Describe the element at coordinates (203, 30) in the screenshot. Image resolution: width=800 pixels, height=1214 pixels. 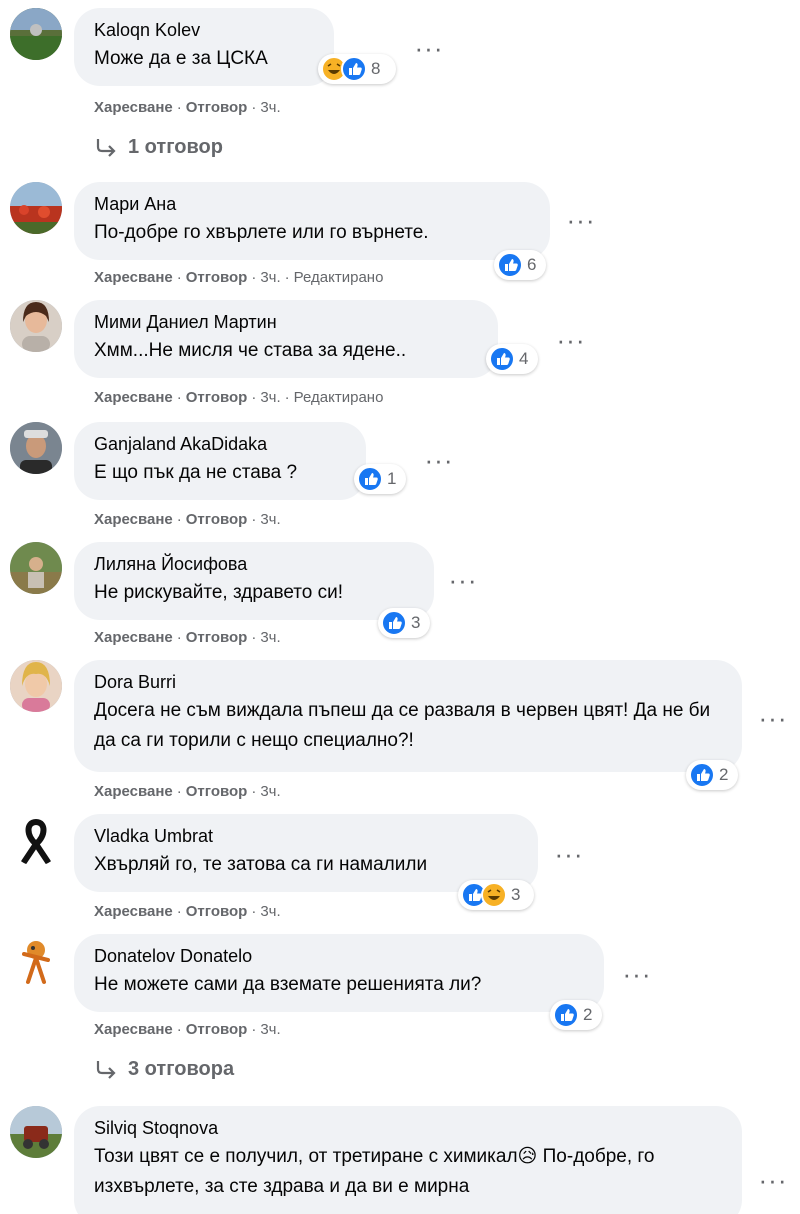
I see `comment-author: Kaloqn Kolev` at that location.